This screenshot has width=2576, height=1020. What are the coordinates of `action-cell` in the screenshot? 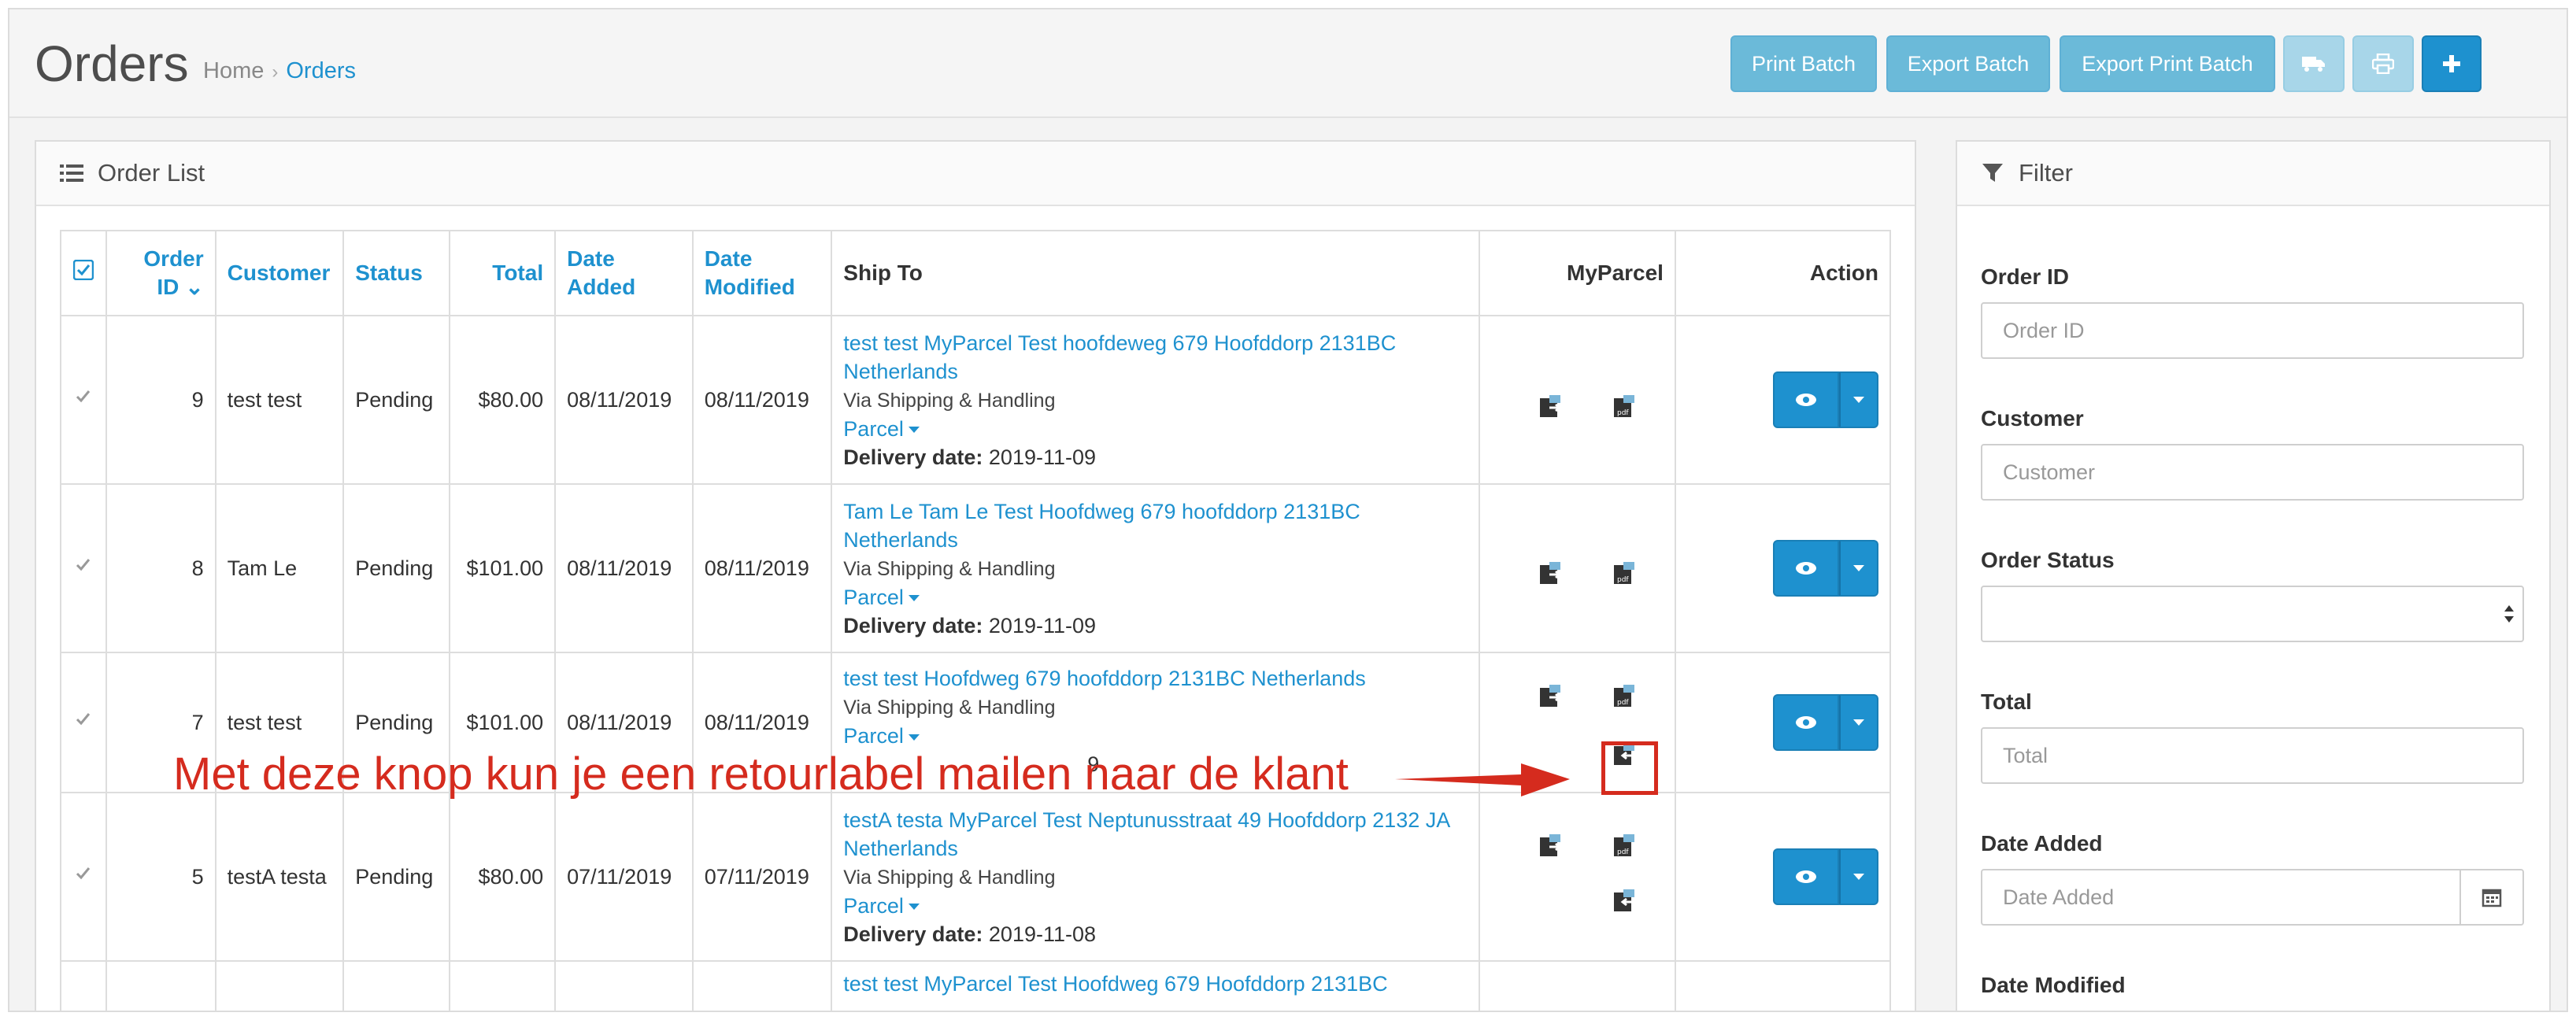 It's located at (1783, 722).